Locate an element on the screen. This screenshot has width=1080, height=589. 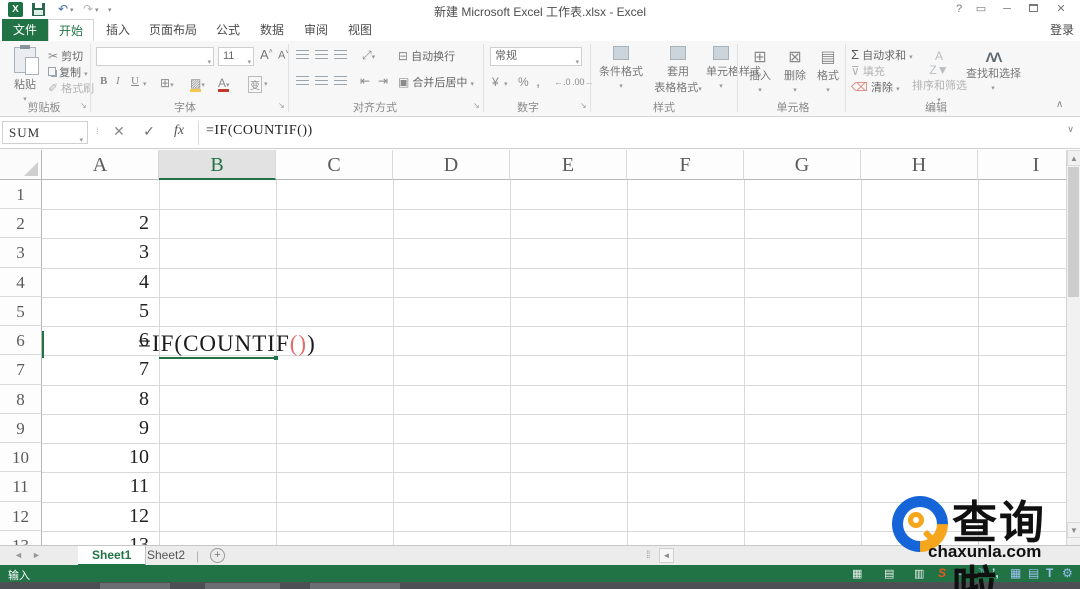
row-header-13: 13 is located at coordinates (21, 537).